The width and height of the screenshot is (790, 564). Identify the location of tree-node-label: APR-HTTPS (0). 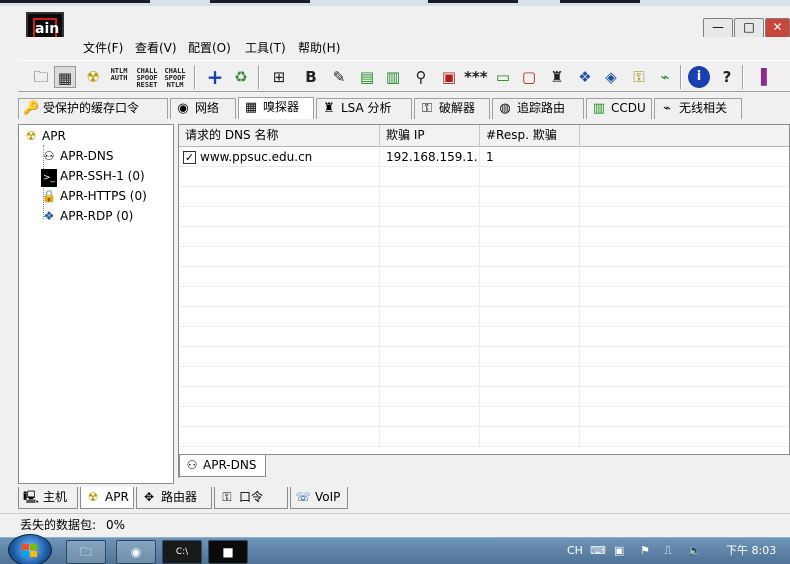
(103, 196).